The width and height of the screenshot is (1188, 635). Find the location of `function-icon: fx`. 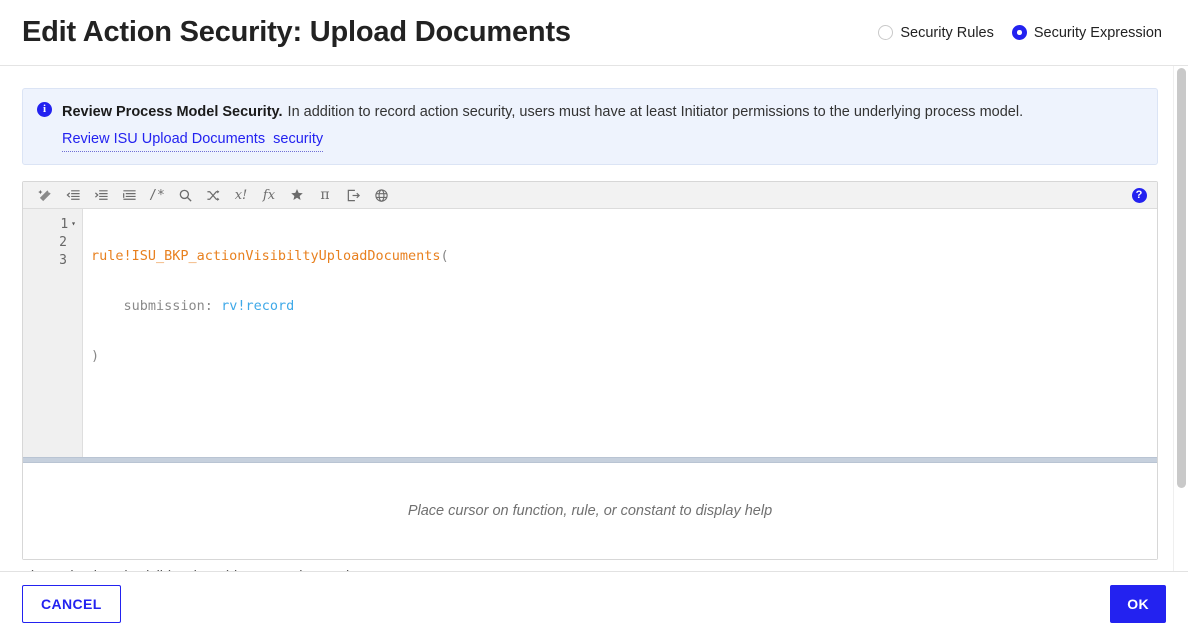

function-icon: fx is located at coordinates (269, 195).